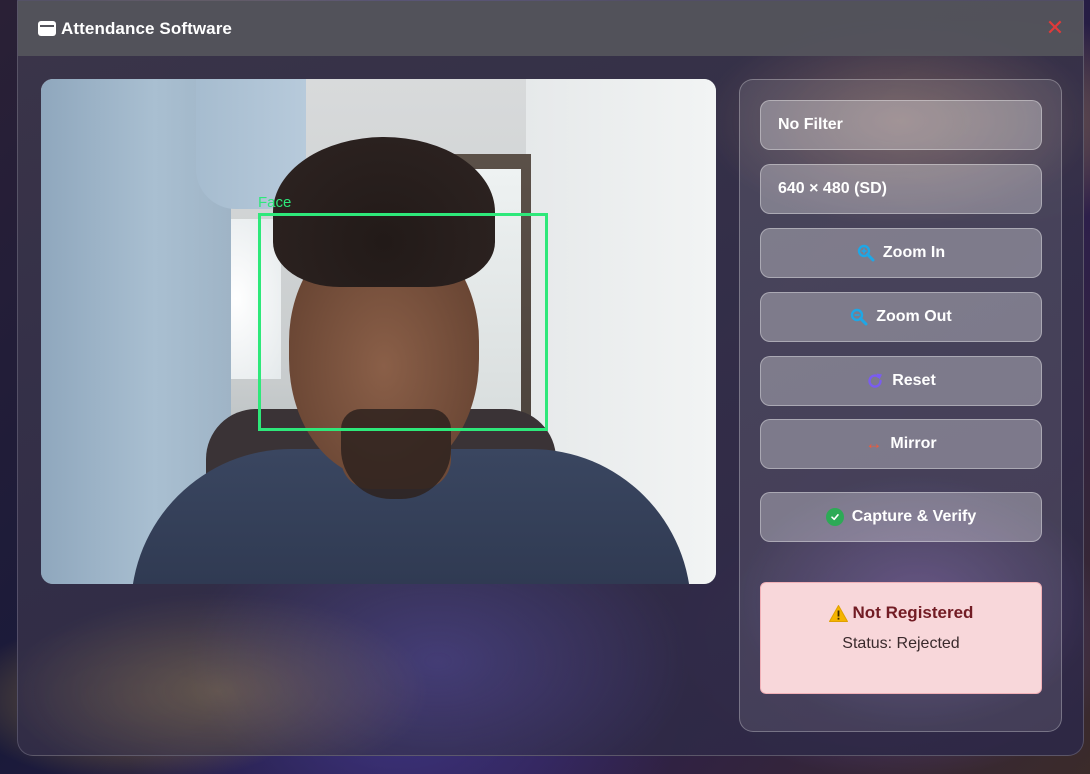 The image size is (1090, 774). I want to click on face-detection-box, so click(403, 322).